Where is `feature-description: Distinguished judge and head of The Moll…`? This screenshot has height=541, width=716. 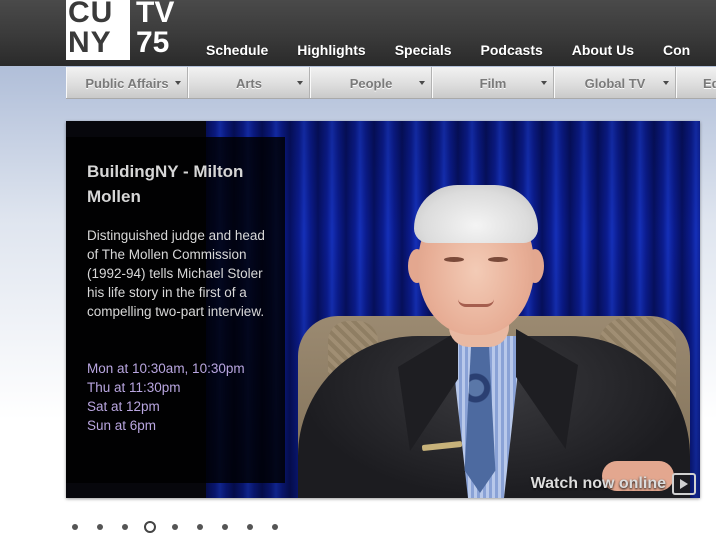
feature-description: Distinguished judge and head of The Moll… is located at coordinates (176, 273).